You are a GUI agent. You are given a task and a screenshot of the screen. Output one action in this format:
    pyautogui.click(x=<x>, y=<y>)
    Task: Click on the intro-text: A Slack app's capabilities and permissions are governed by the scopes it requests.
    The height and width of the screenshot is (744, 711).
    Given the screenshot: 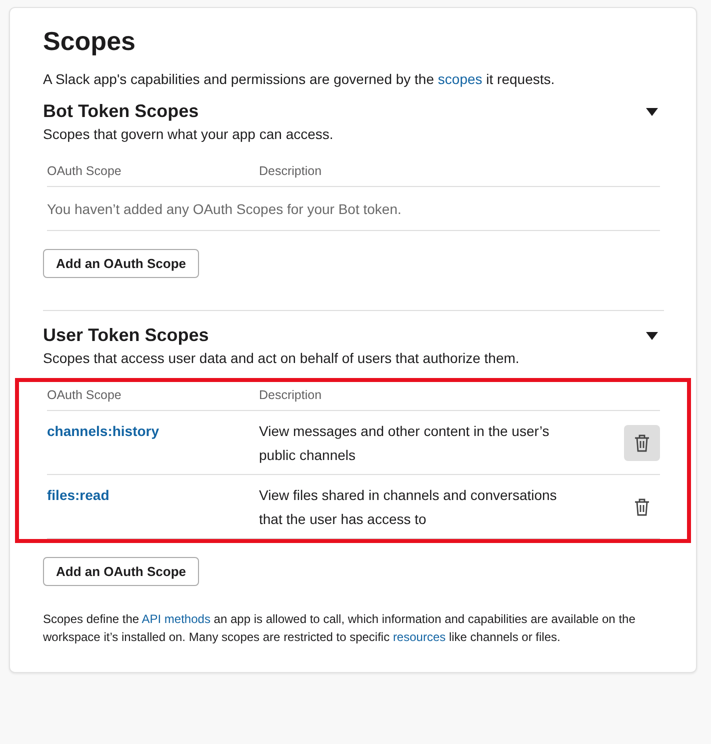 What is the action you would take?
    pyautogui.click(x=299, y=79)
    